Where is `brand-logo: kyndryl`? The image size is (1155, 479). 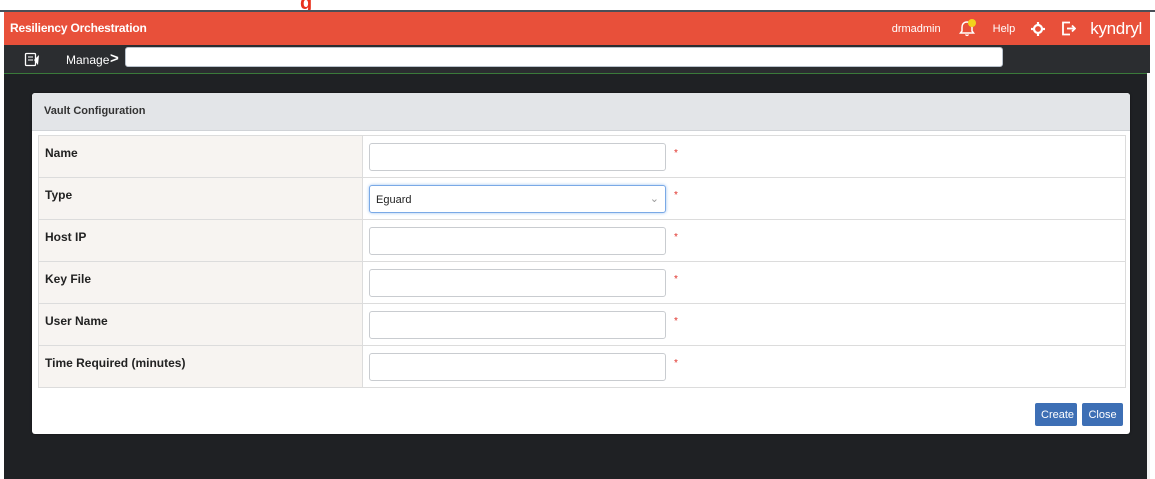
brand-logo: kyndryl is located at coordinates (1116, 28).